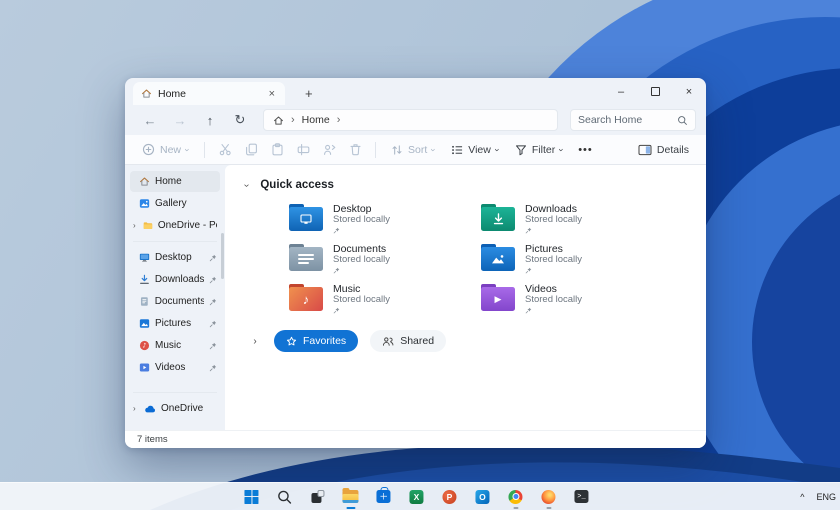  I want to click on downloads-icon, so click(144, 279).